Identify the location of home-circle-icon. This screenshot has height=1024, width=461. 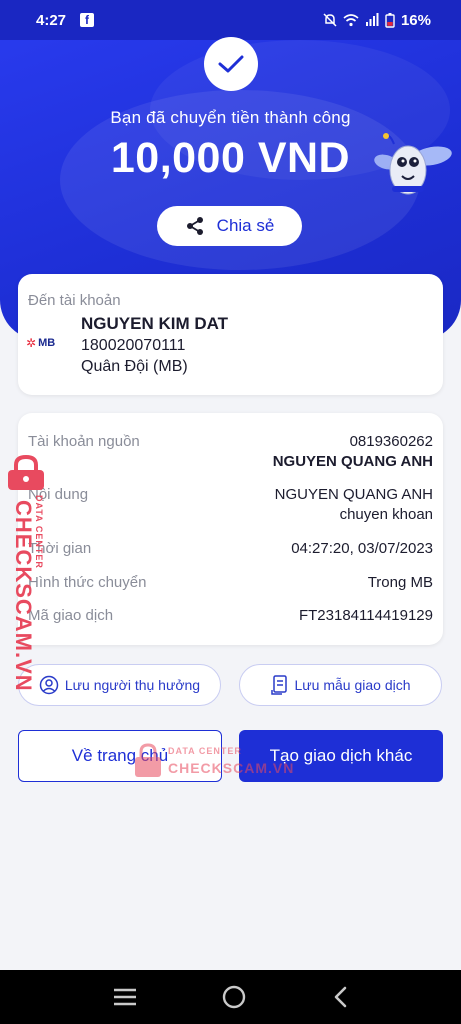
(234, 997).